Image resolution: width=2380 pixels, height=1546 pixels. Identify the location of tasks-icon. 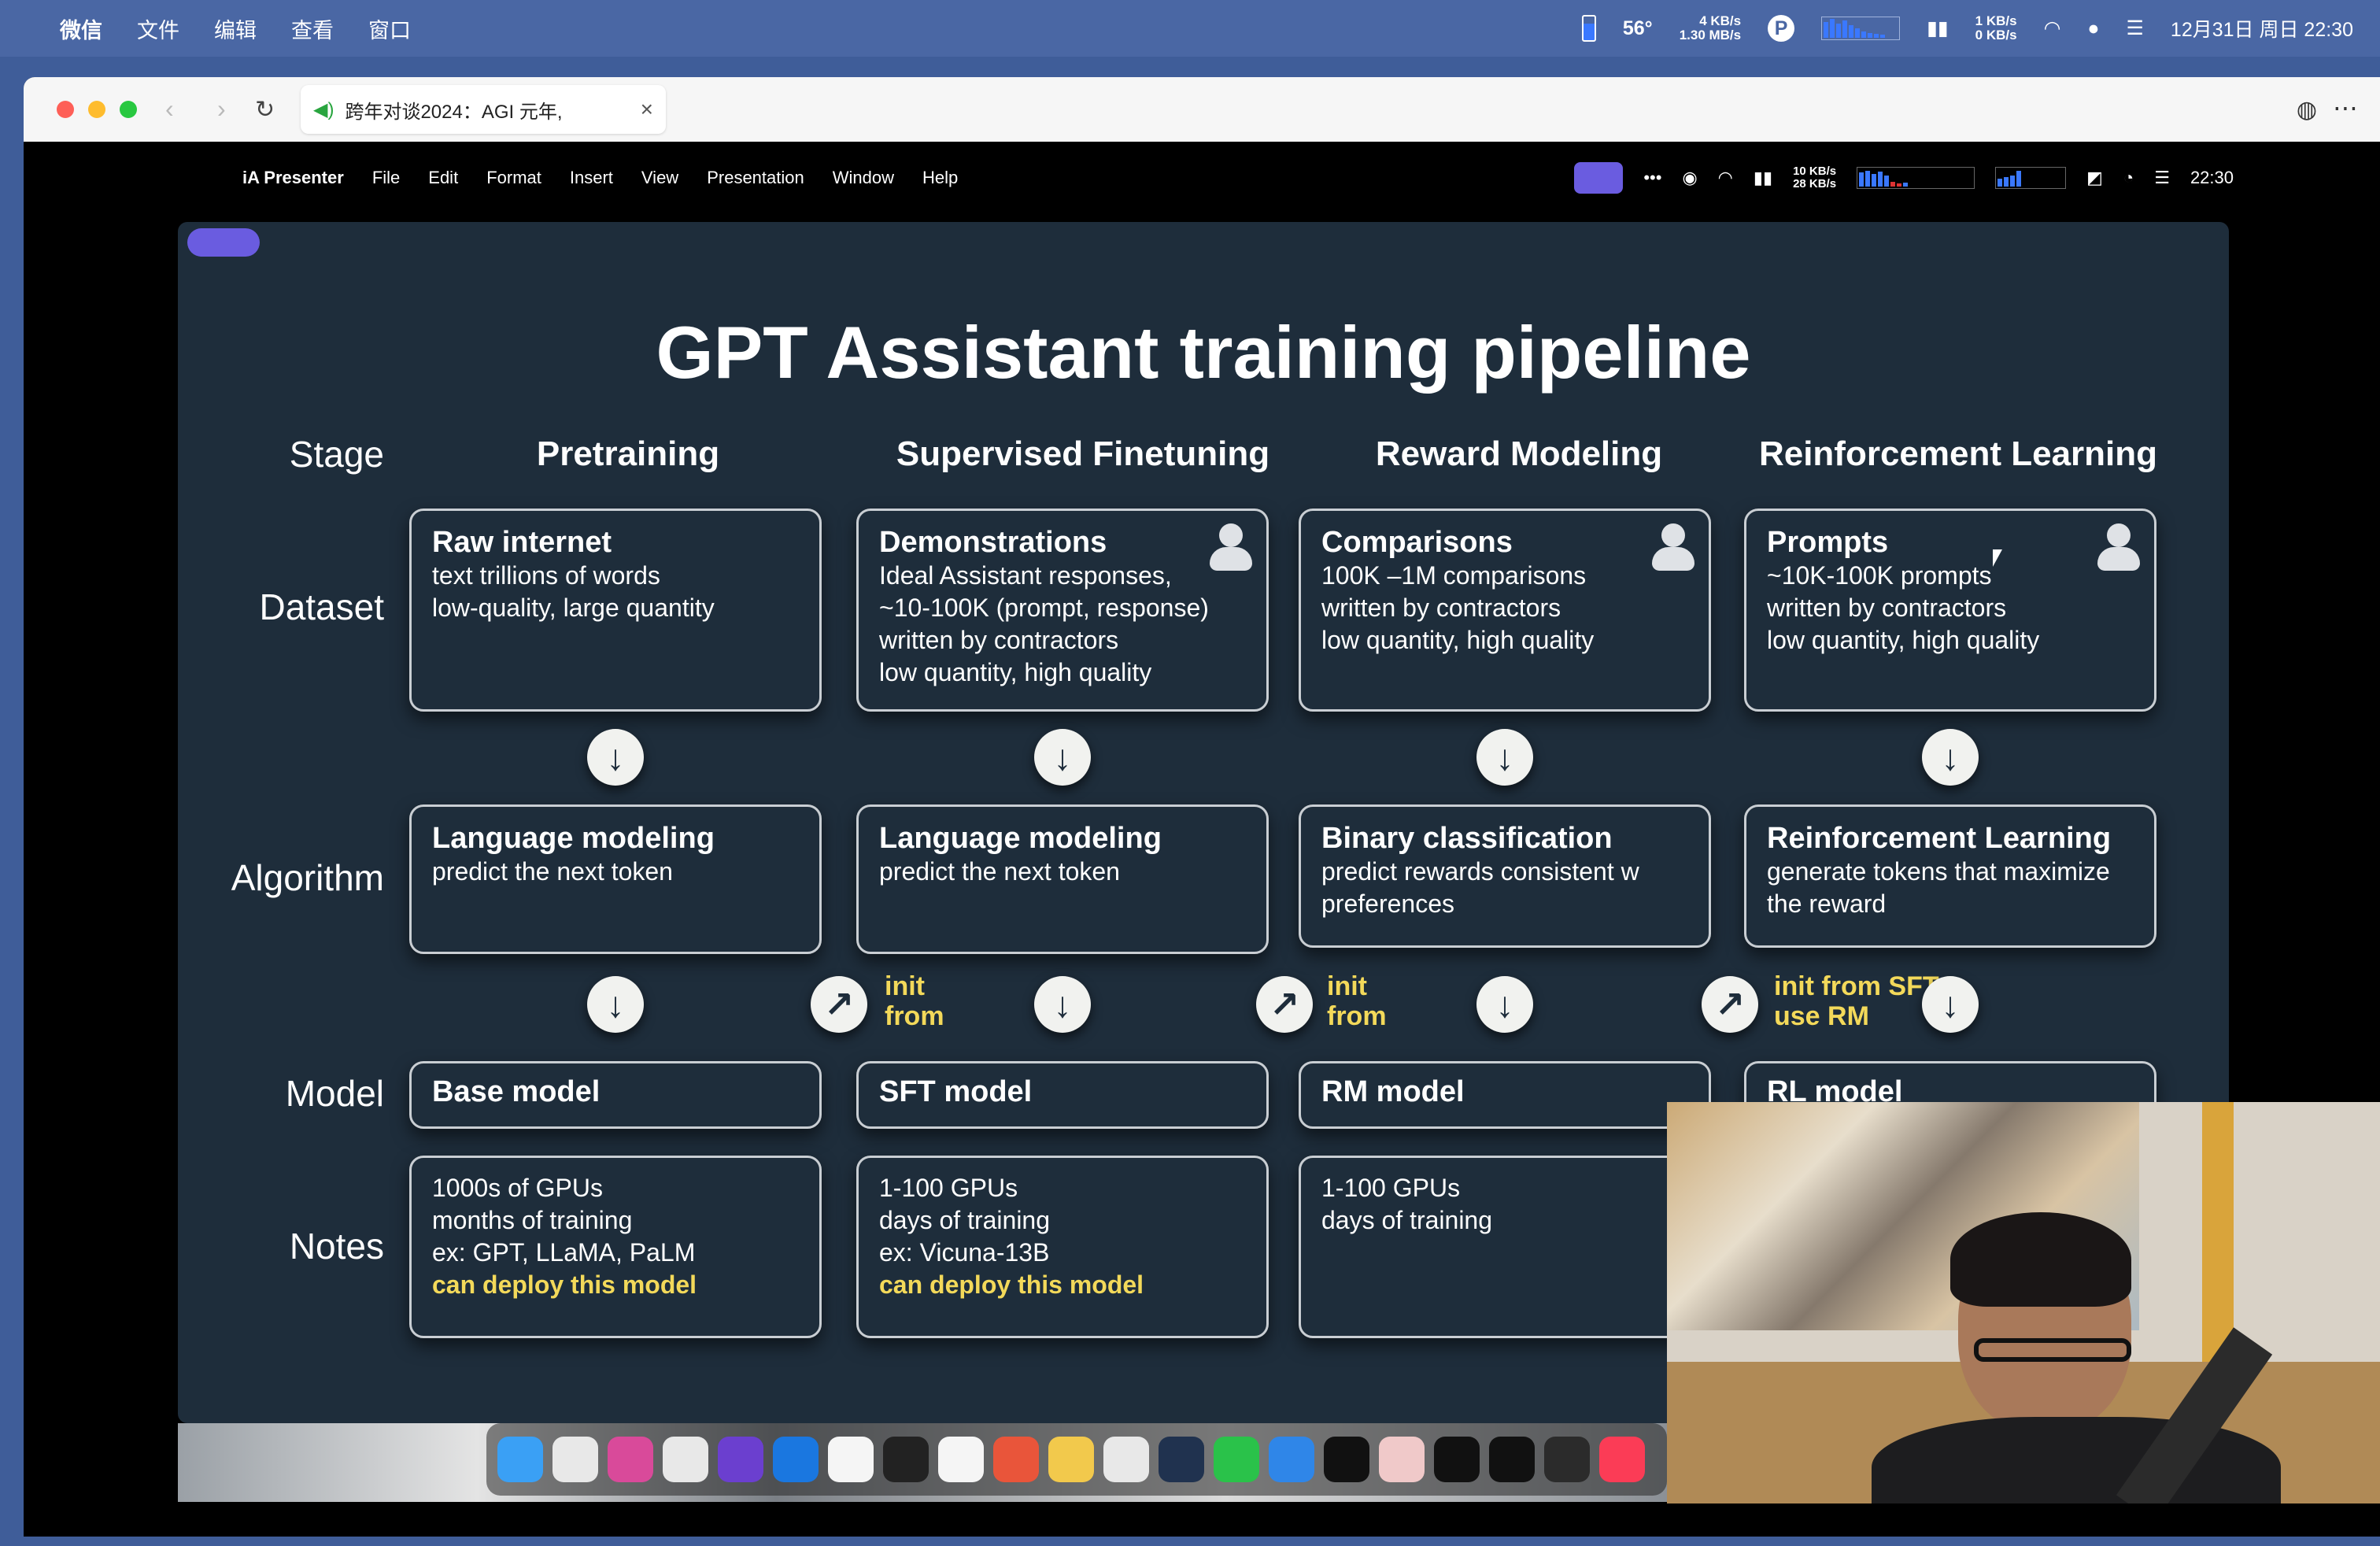
(961, 1459).